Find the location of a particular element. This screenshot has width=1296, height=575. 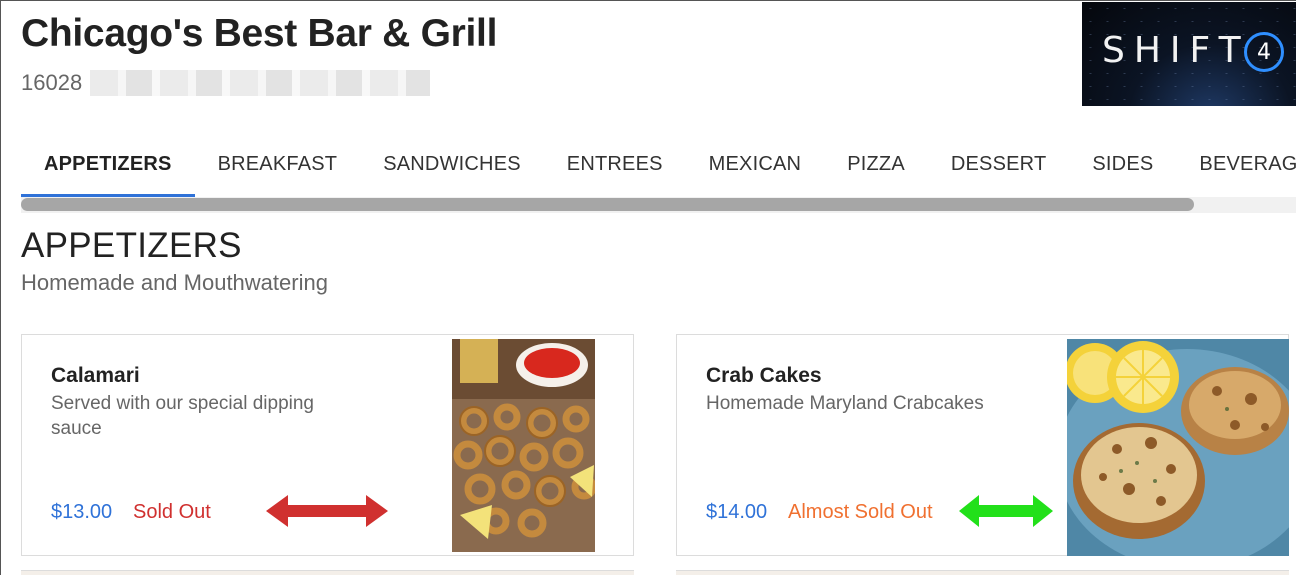

tab-breakfast: BREAKFAST is located at coordinates (278, 171).